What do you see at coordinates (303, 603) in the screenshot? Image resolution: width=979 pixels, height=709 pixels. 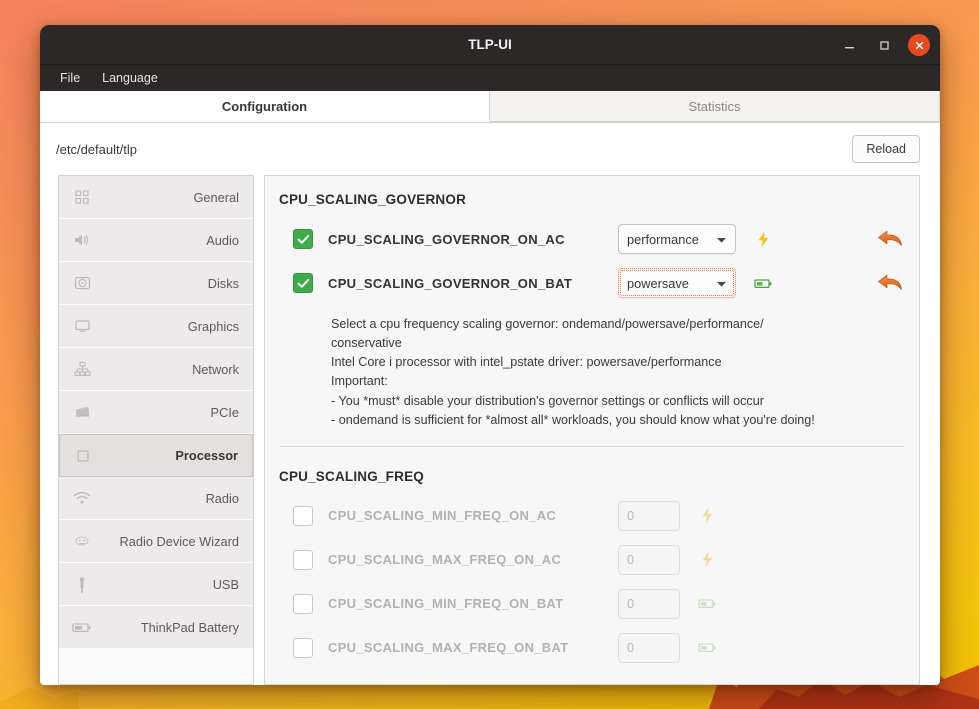 I see `checkbox-cpu_scaling_min_freq_on_bat` at bounding box center [303, 603].